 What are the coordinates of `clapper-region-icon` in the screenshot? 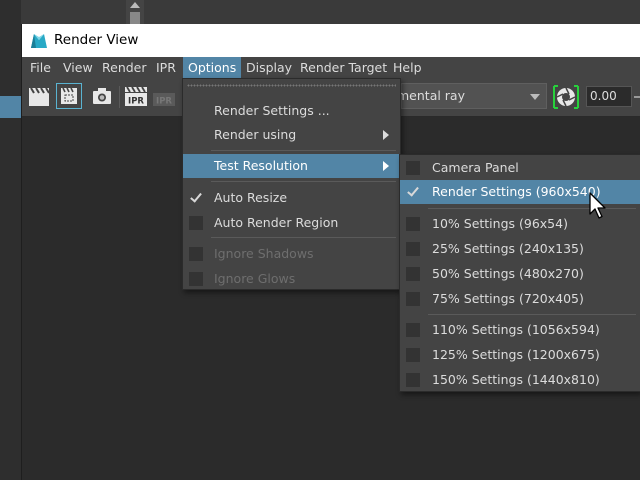 It's located at (69, 96).